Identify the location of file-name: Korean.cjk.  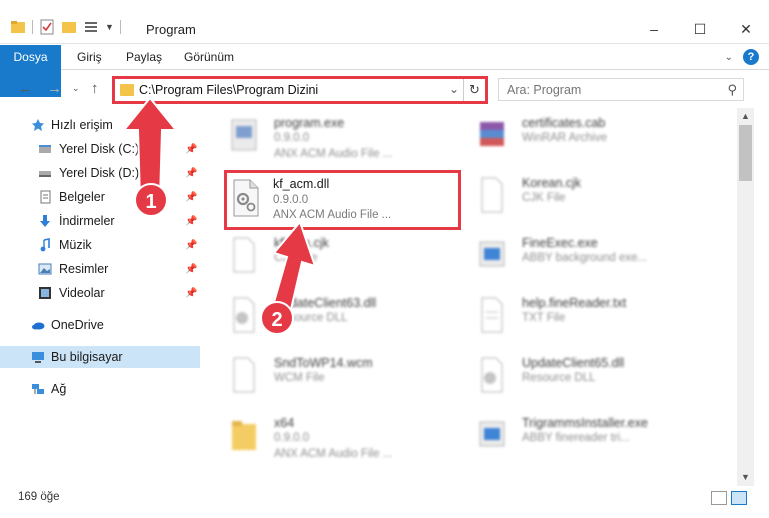
(552, 183).